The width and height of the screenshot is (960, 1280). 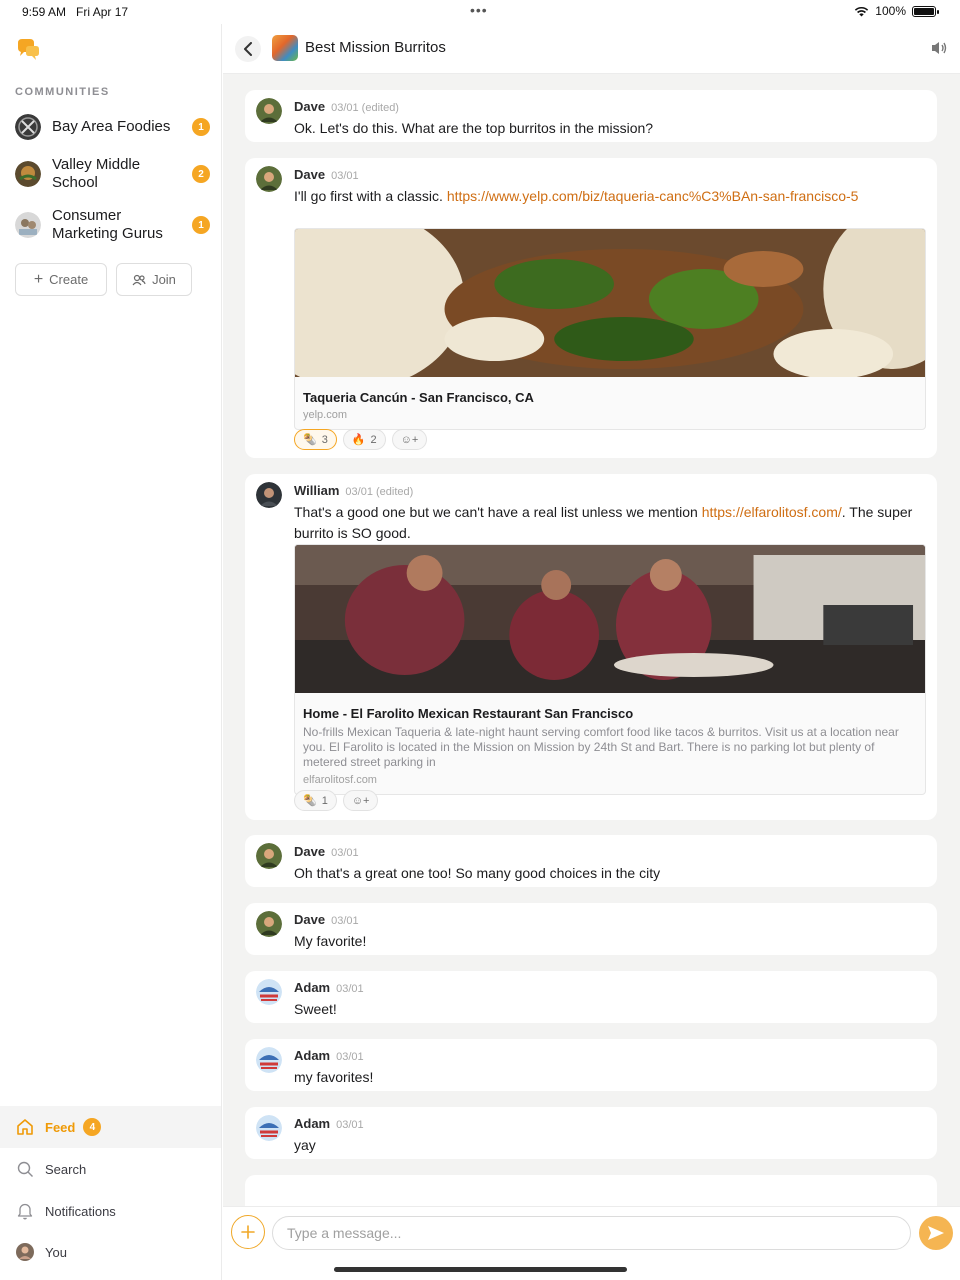 I want to click on home-icon, so click(x=25, y=1127).